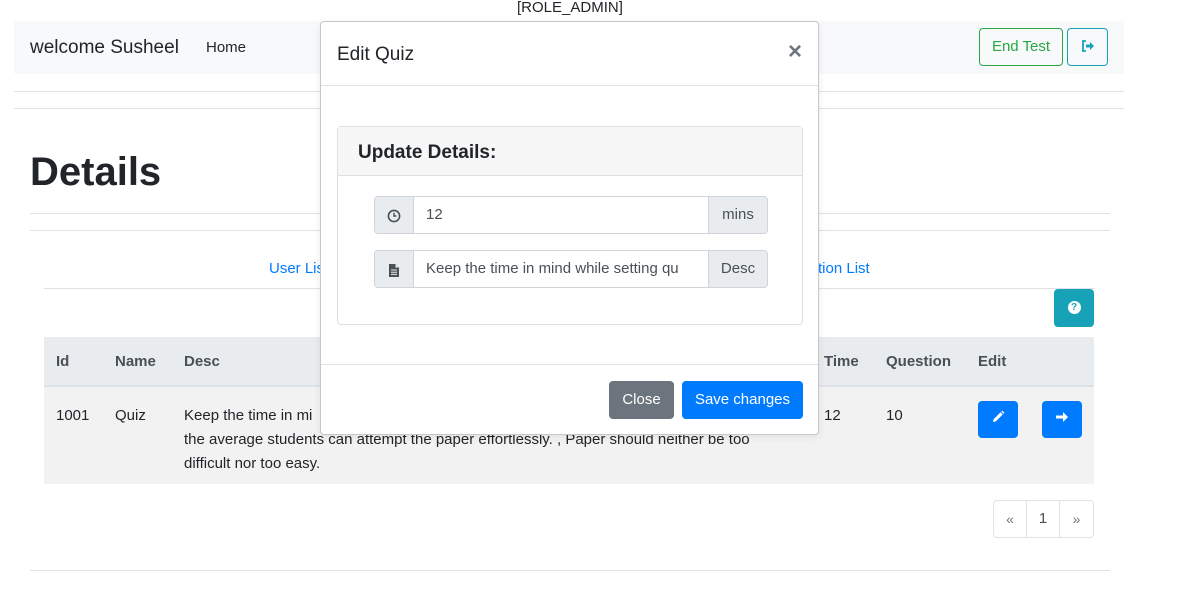  I want to click on divider, so click(570, 570).